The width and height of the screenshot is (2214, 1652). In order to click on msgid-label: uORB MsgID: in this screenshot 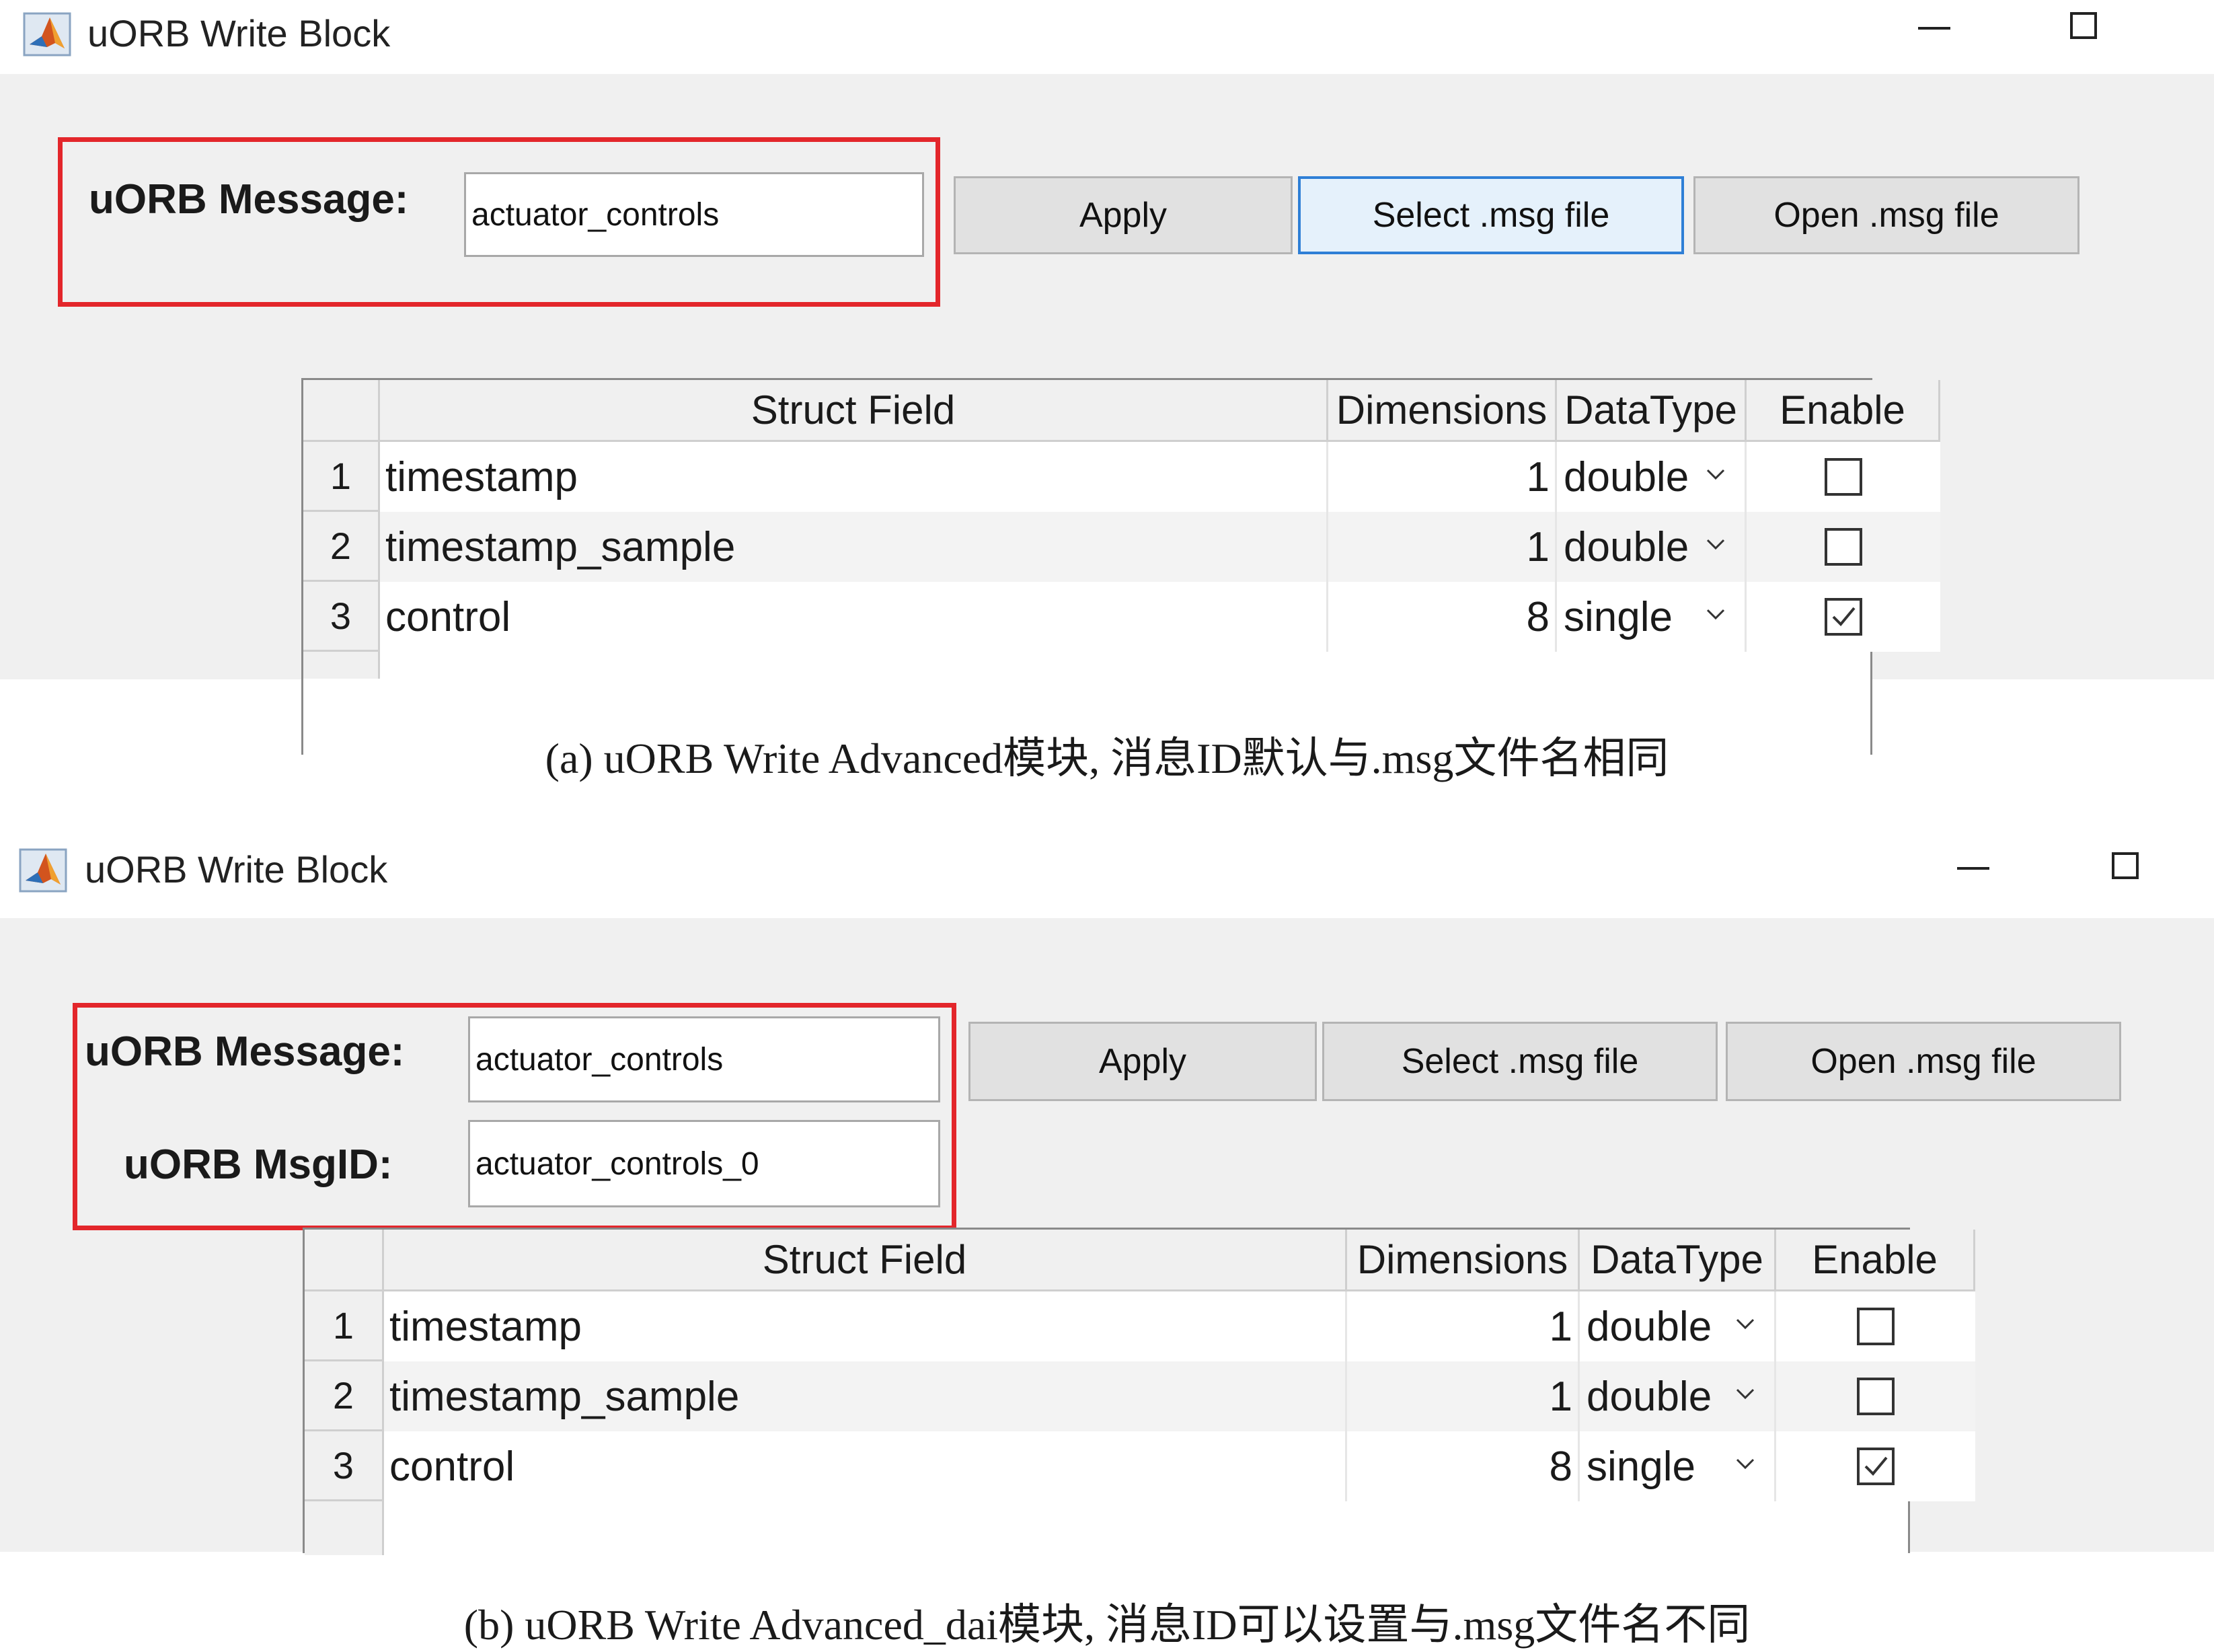, I will do `click(258, 1164)`.